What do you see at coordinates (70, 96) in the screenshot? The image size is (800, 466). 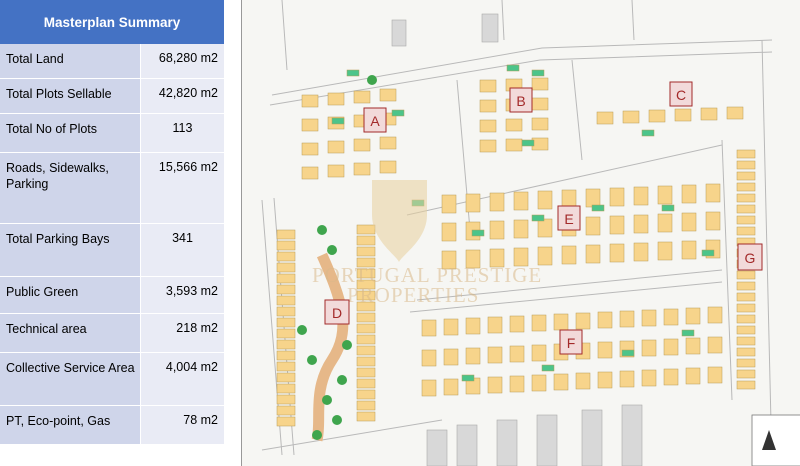 I see `summary-label: Total Plots Sellable` at bounding box center [70, 96].